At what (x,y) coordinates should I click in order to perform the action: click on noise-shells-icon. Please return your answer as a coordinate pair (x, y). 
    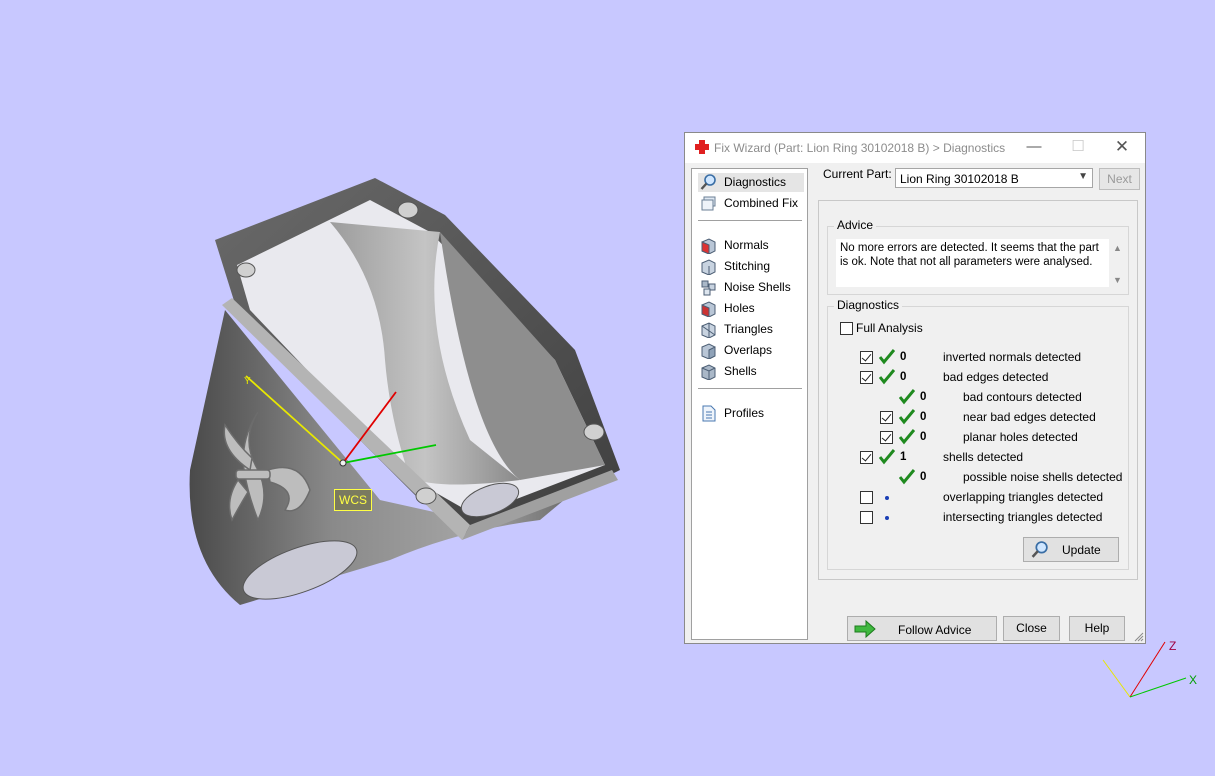
    Looking at the image, I should click on (708, 288).